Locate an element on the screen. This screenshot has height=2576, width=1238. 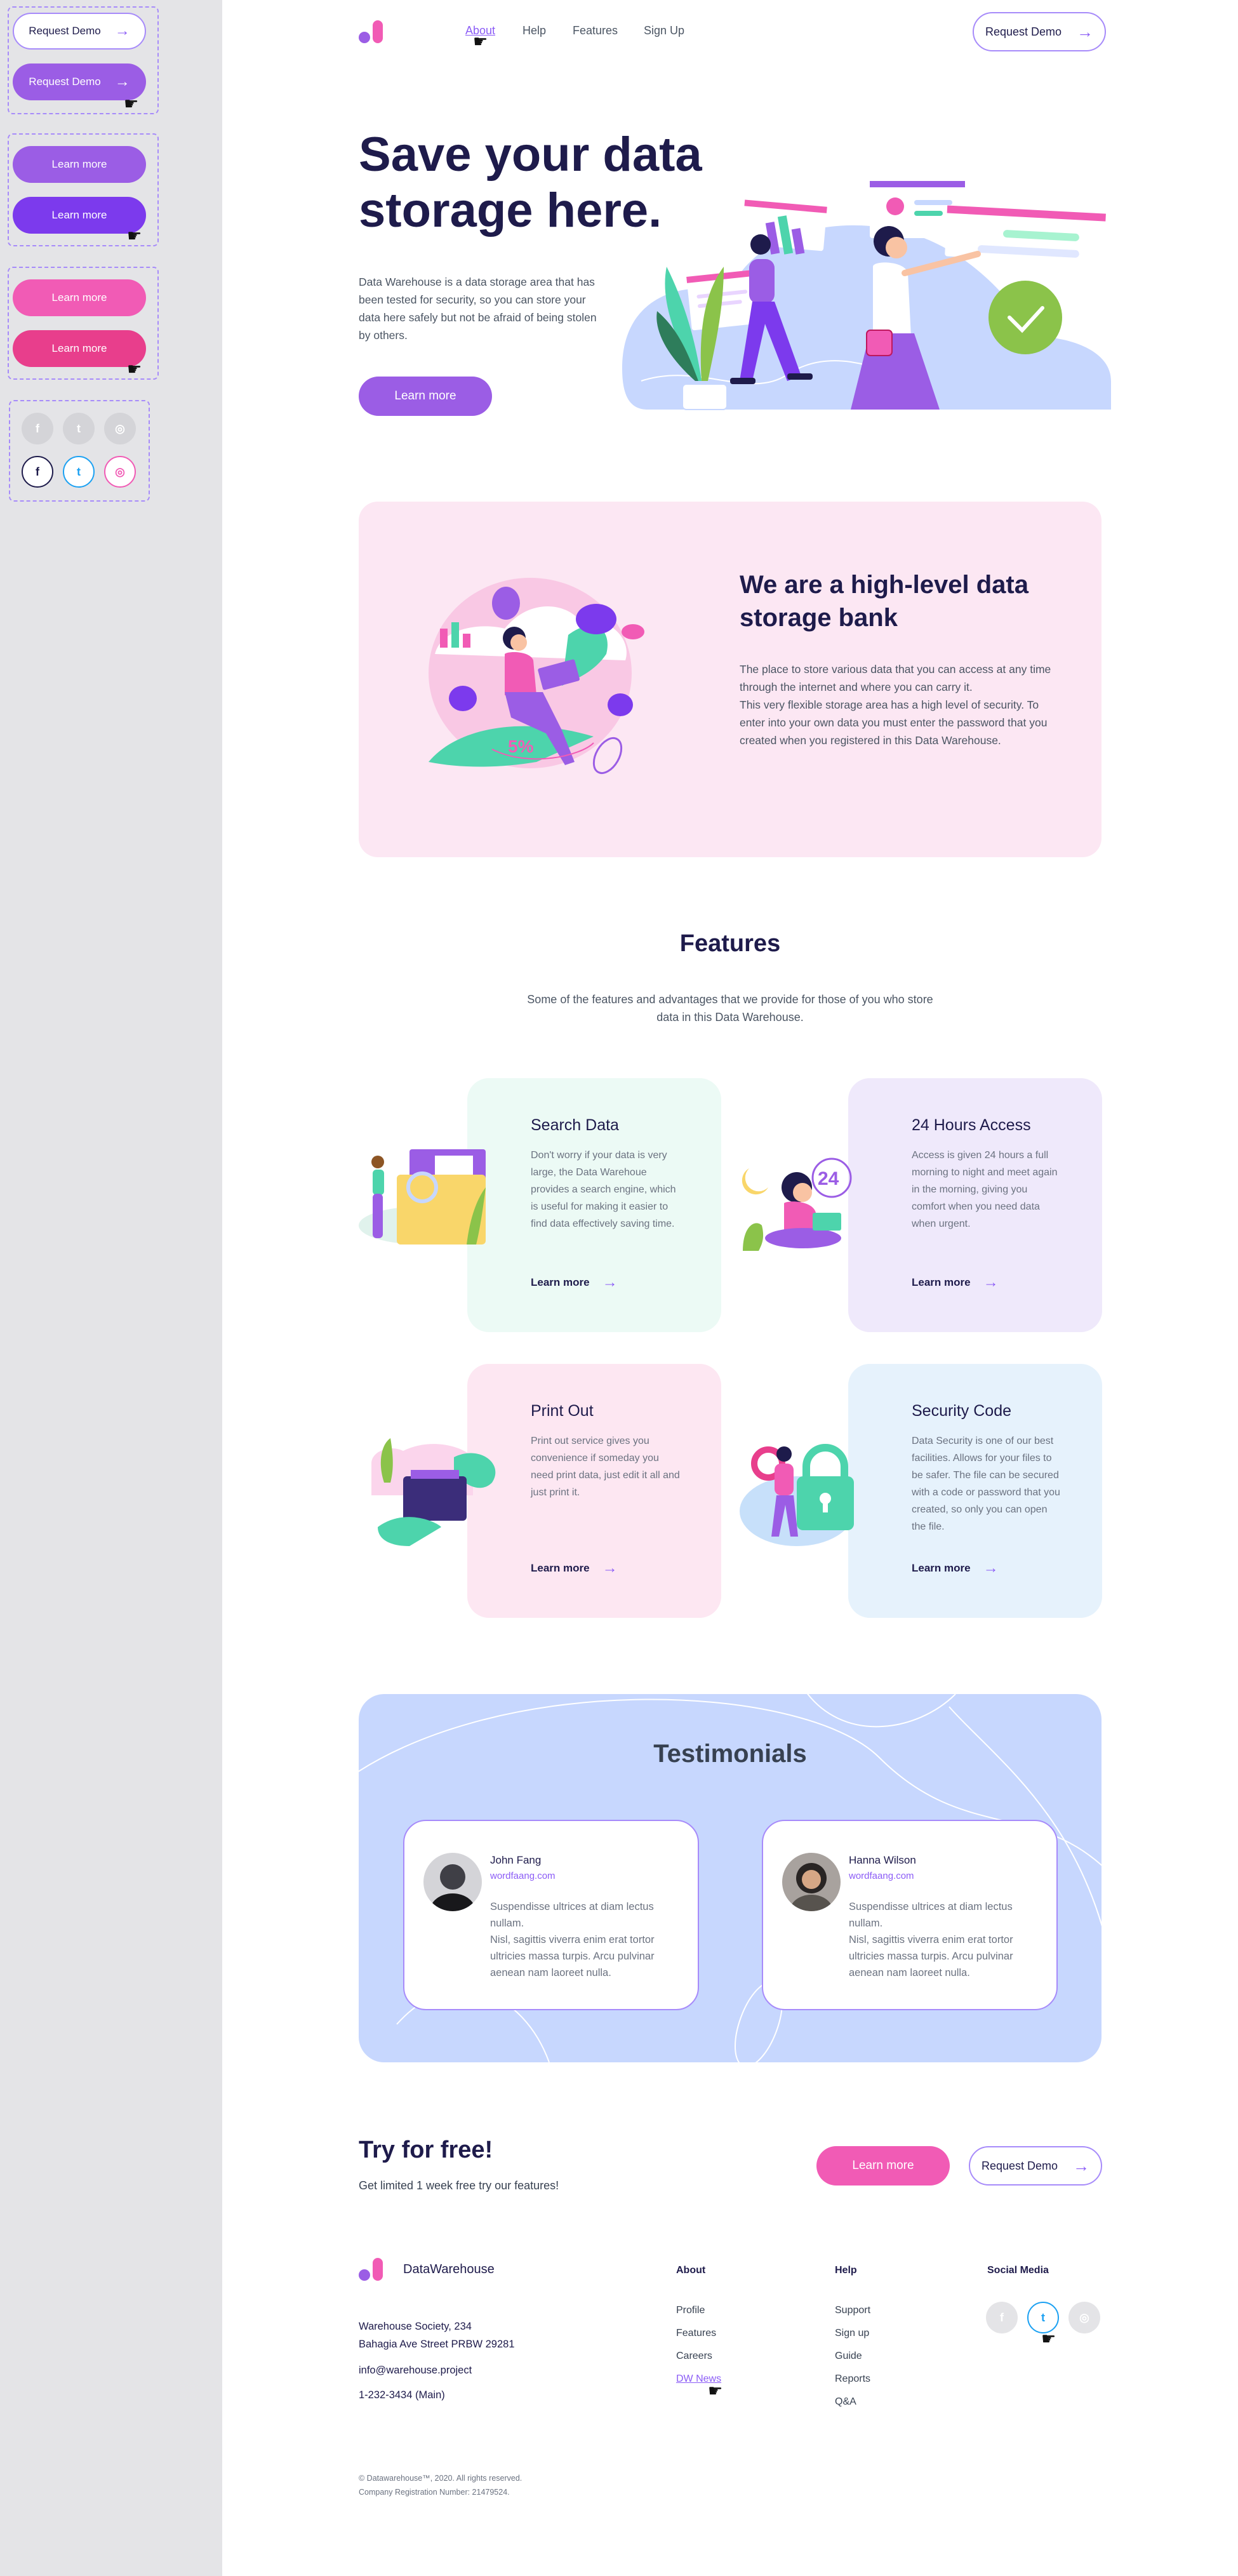
features-title: Features is located at coordinates (730, 943).